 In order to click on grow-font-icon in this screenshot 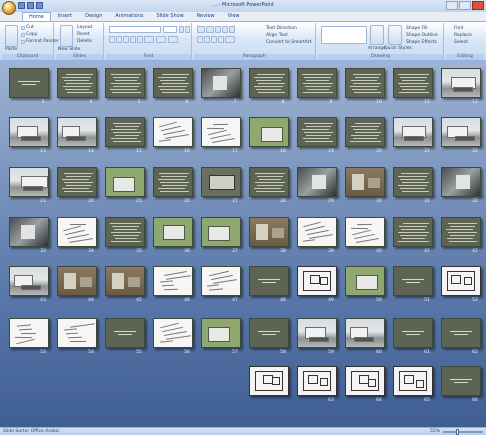, I will do `click(181, 29)`.